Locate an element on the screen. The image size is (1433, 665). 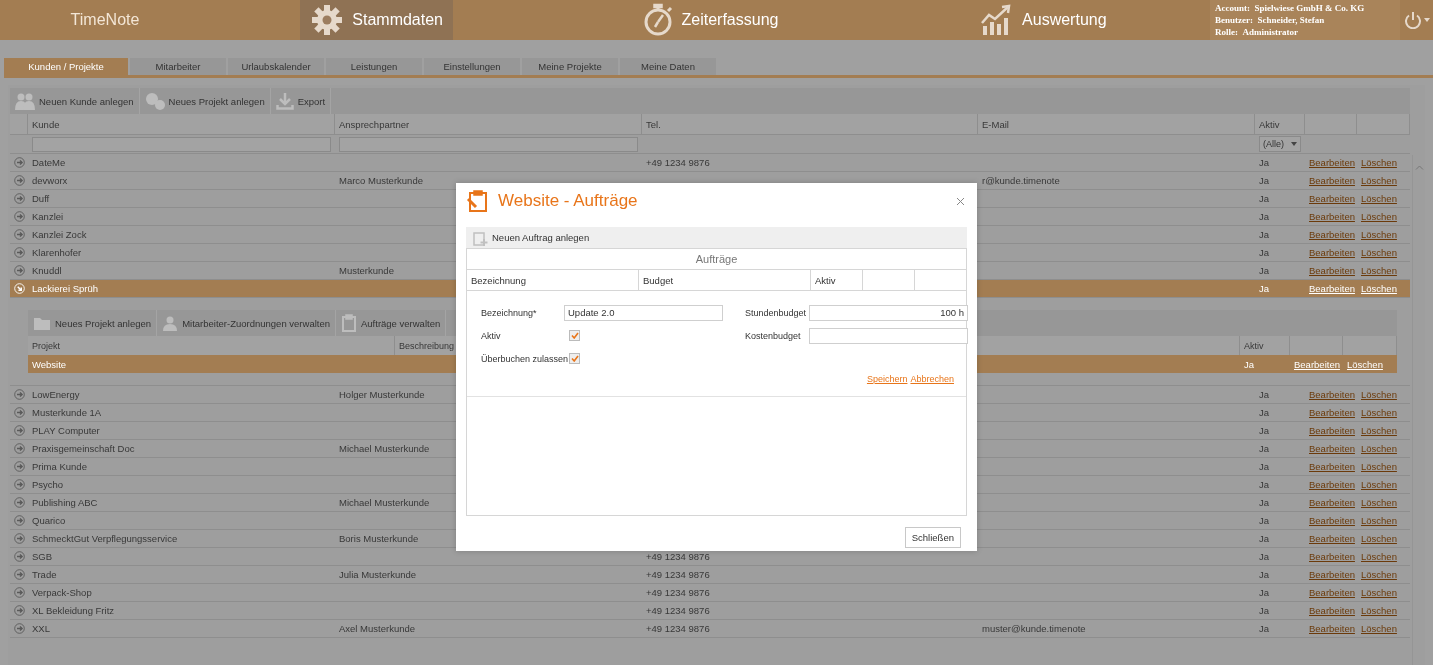
table-cell: Kanzlei Zock is located at coordinates (59, 234).